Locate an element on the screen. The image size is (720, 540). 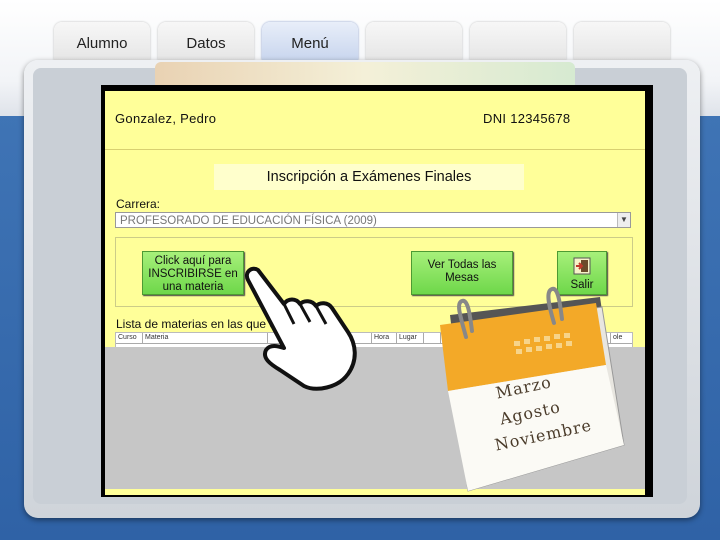
inscribir-label-line3: una materia is located at coordinates (193, 287).